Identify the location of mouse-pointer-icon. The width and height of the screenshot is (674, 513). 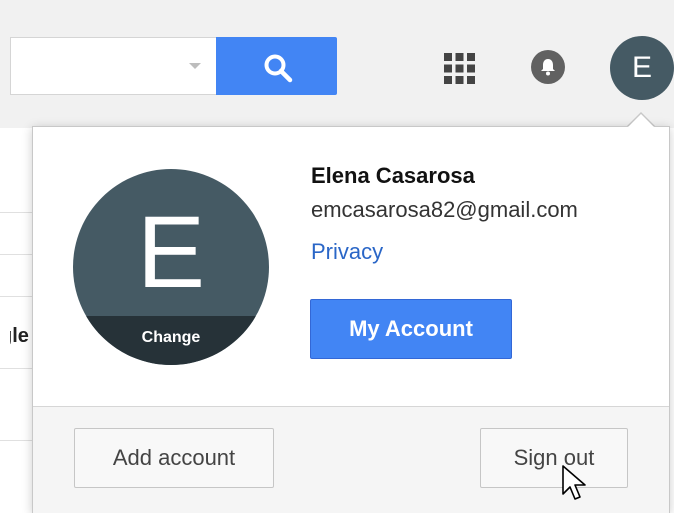
(574, 482).